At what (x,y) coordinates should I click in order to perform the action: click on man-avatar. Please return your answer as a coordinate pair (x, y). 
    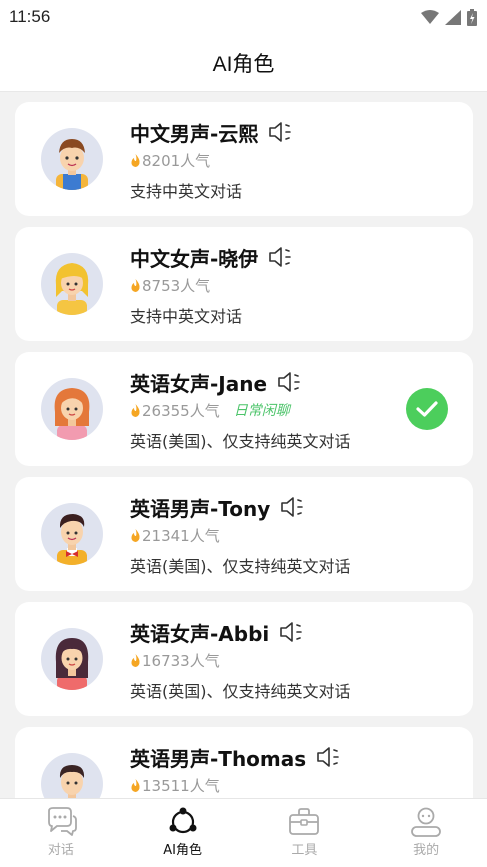
    Looking at the image, I should click on (72, 775).